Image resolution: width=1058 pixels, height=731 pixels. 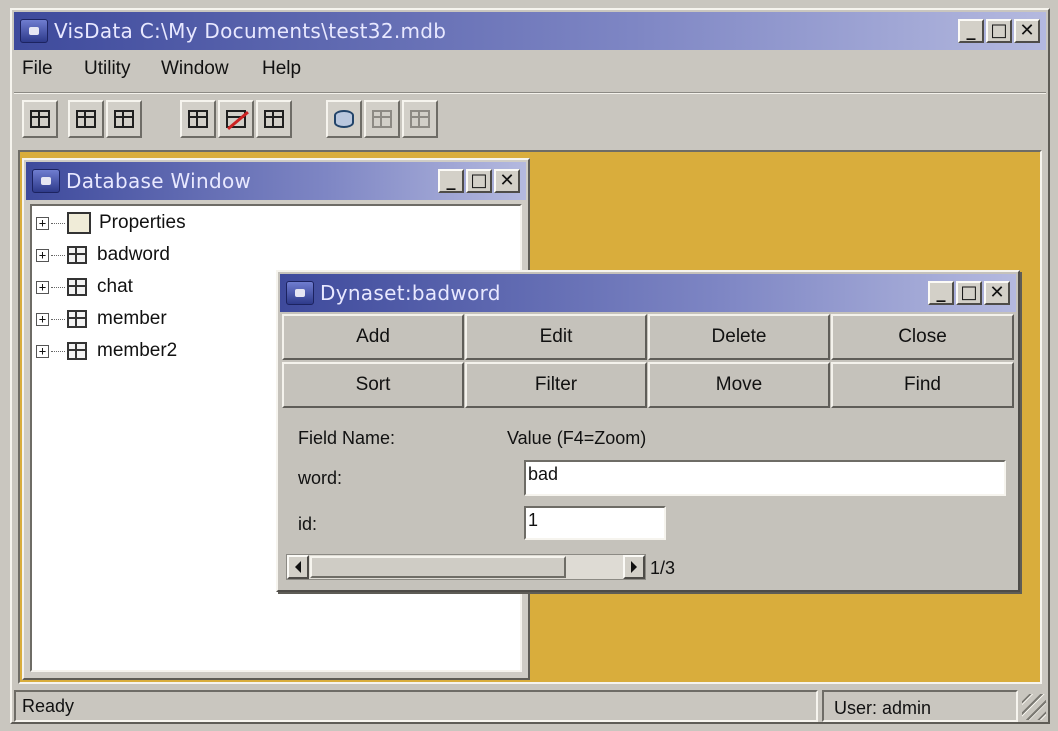 What do you see at coordinates (276, 181) in the screenshot?
I see `database-window-titlebar: Database Window _ □ ✕` at bounding box center [276, 181].